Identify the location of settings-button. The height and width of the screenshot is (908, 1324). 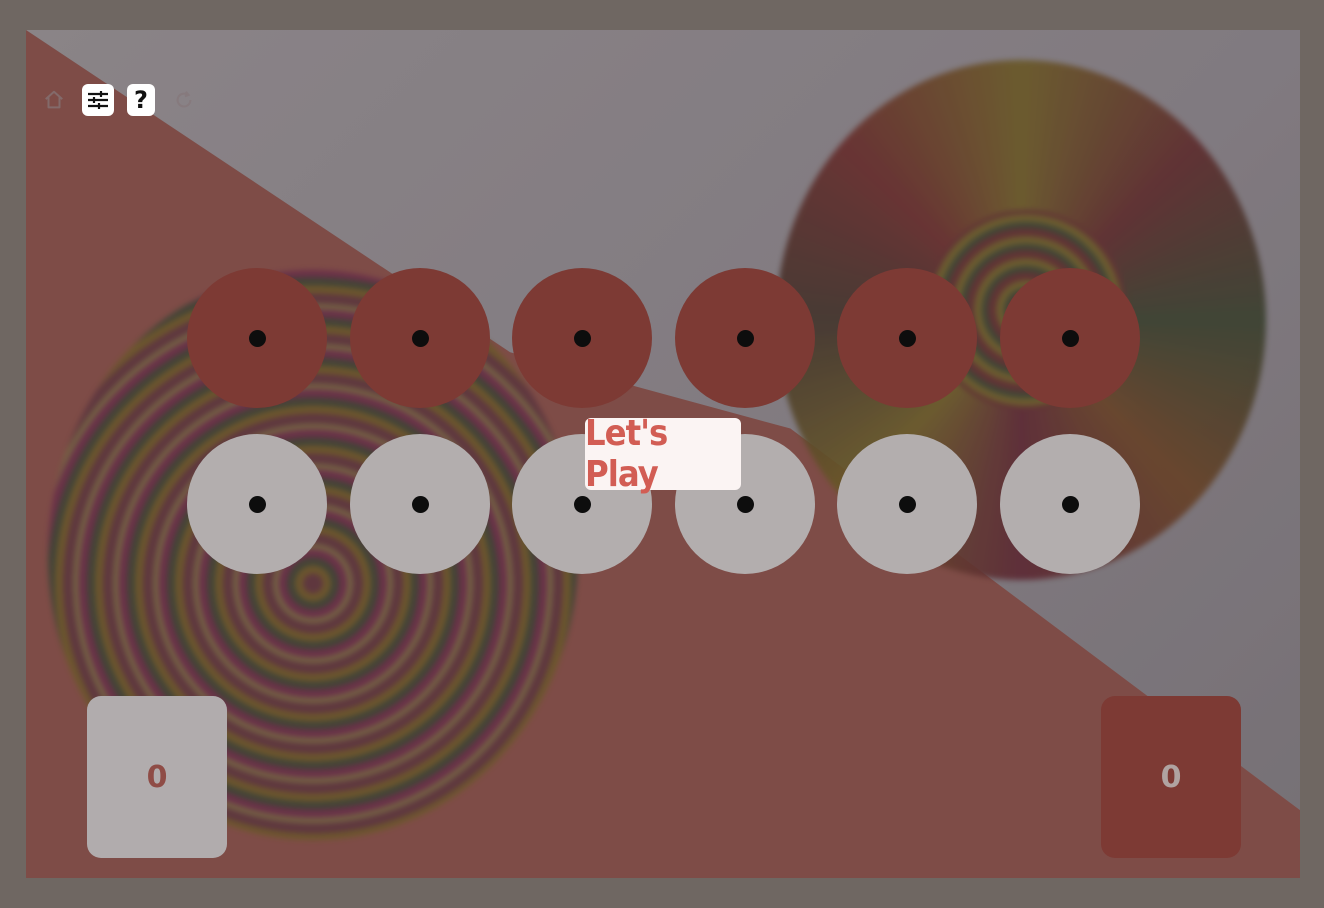
(98, 100).